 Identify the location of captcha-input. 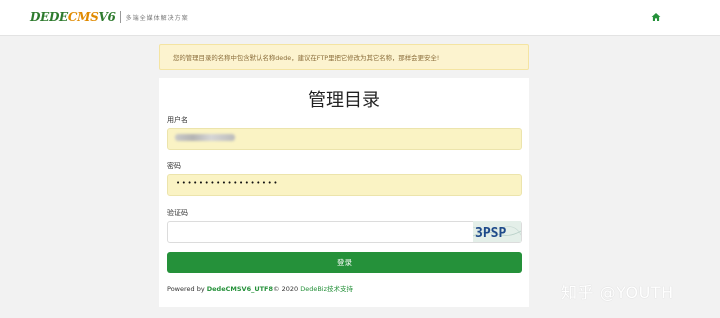
(344, 232).